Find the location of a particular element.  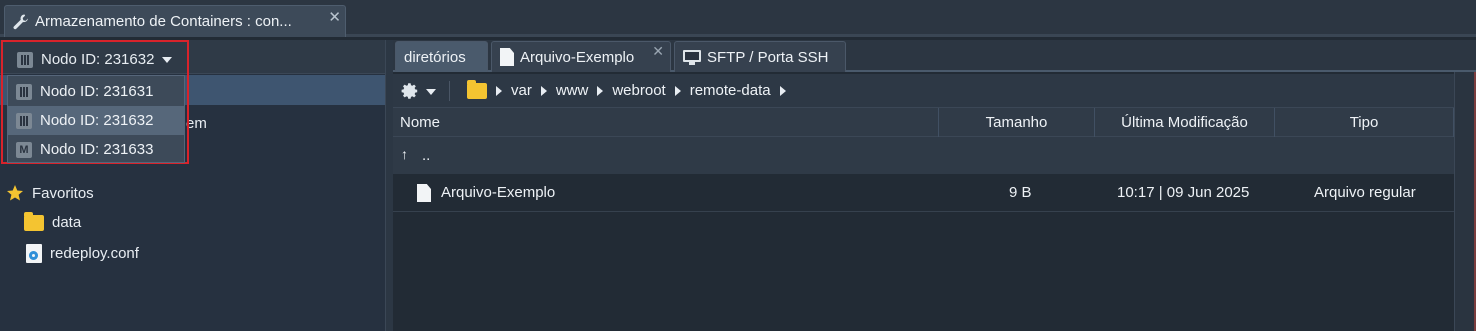

favorites-header: Favoritos is located at coordinates (50, 193).